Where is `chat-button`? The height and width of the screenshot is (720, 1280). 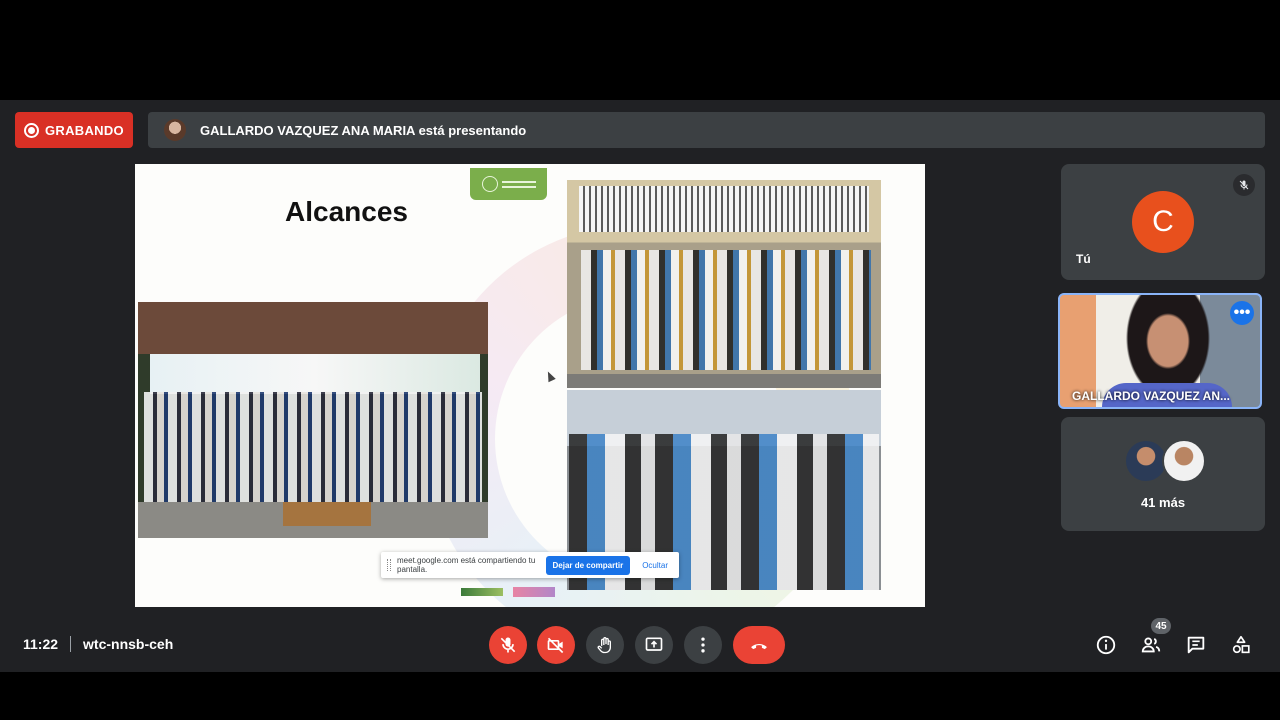 chat-button is located at coordinates (1196, 645).